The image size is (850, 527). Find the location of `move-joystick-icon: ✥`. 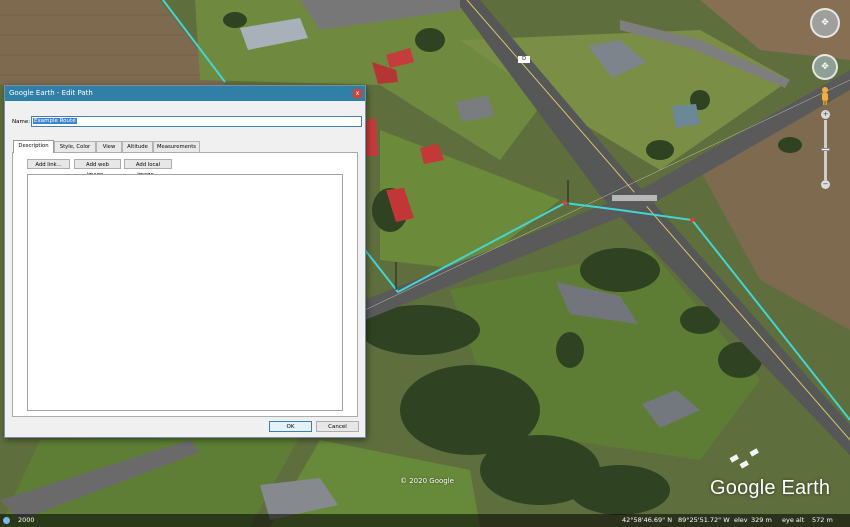

move-joystick-icon: ✥ is located at coordinates (825, 67).